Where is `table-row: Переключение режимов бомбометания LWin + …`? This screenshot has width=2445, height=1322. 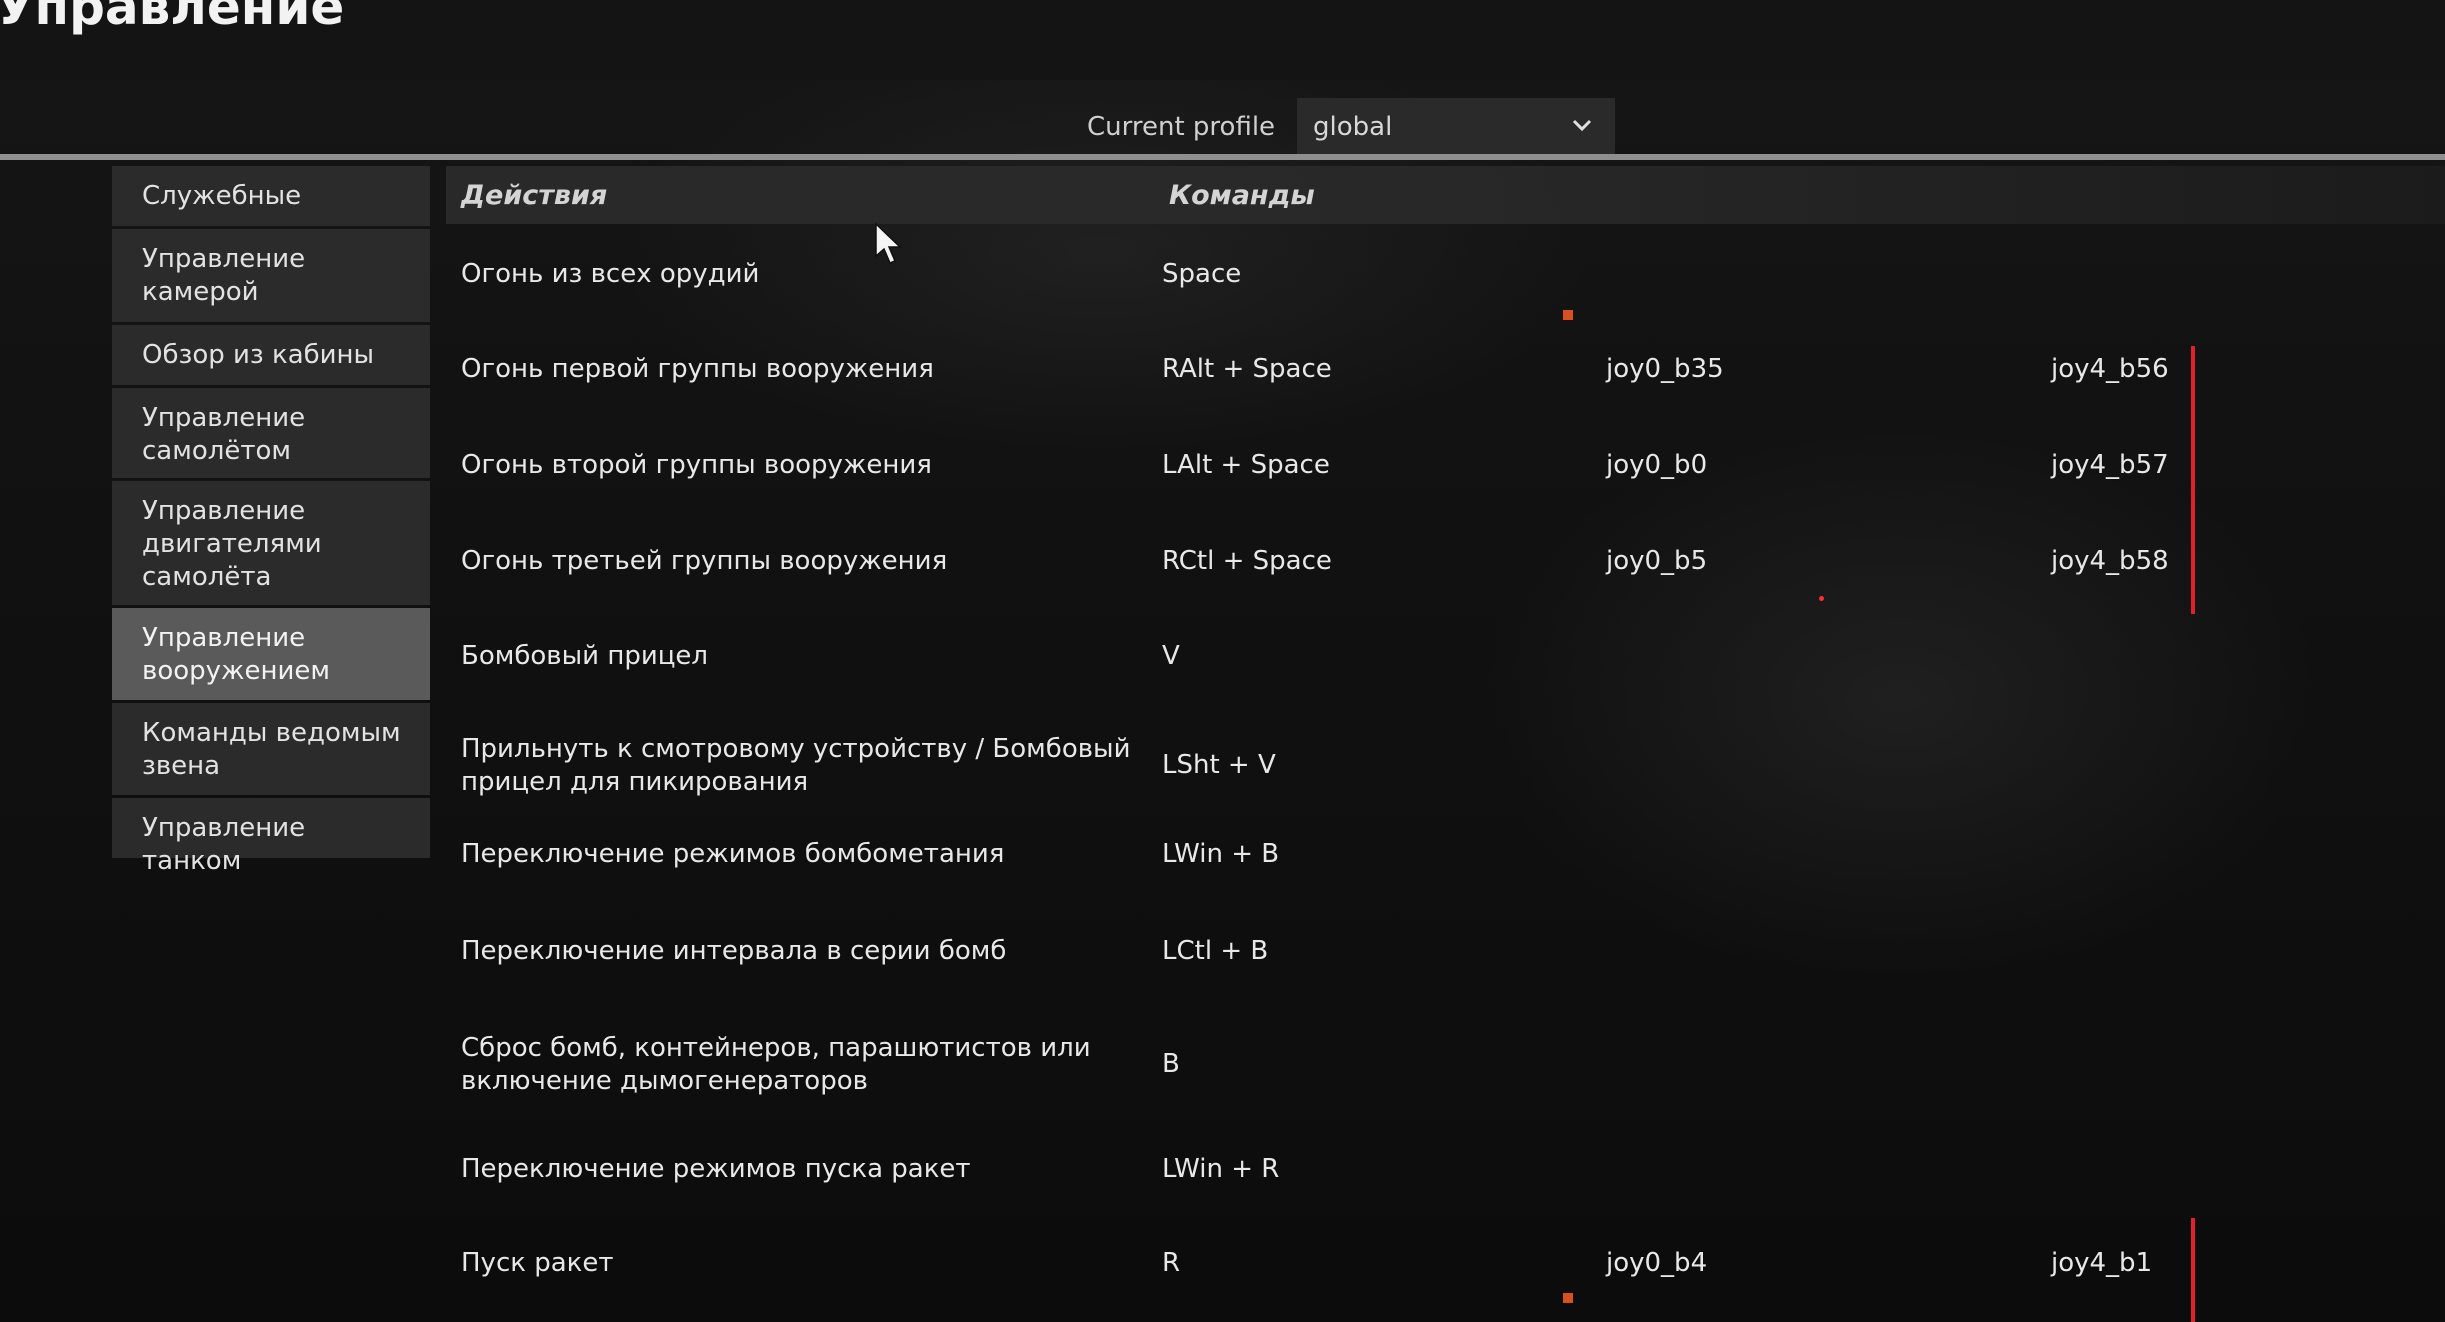 table-row: Переключение режимов бомбометания LWin + … is located at coordinates (1396, 871).